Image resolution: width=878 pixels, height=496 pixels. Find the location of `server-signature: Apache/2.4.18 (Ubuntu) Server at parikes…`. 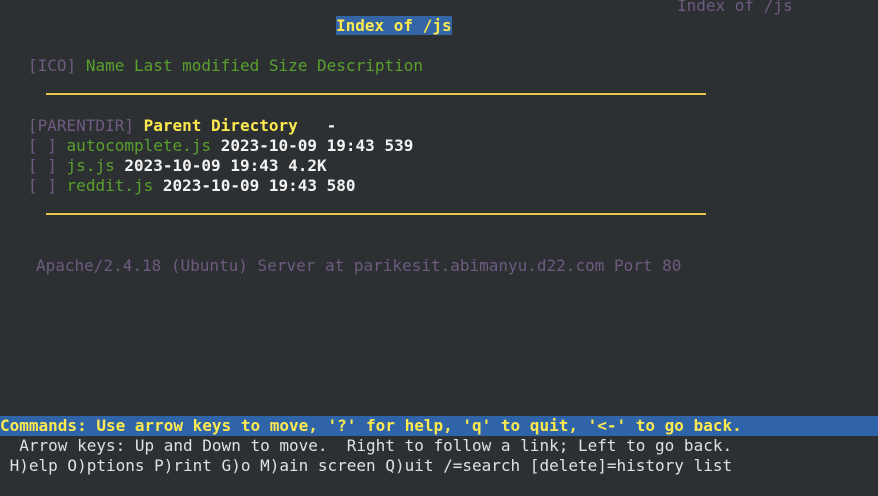

server-signature: Apache/2.4.18 (Ubuntu) Server at parikes… is located at coordinates (359, 265).